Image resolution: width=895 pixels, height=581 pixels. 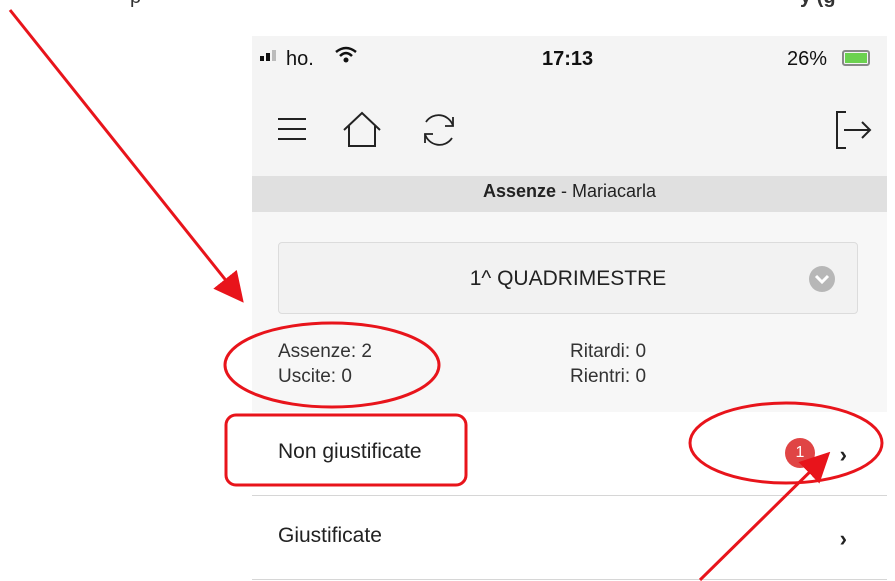 I want to click on cropped-caption: p y (g, so click(x=447, y=8).